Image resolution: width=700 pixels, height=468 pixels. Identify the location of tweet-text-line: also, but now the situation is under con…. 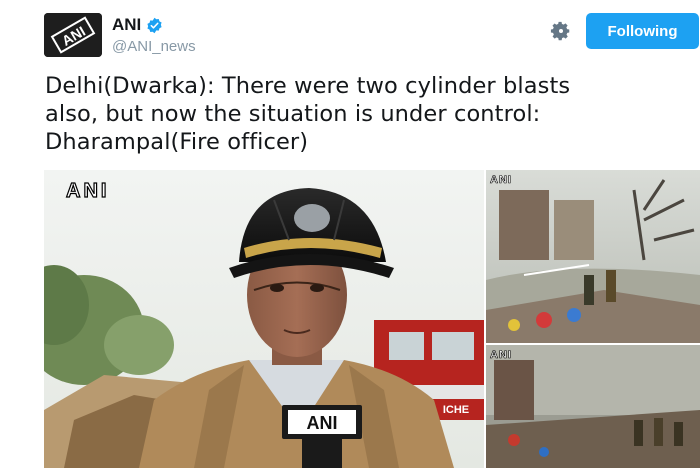
(293, 114).